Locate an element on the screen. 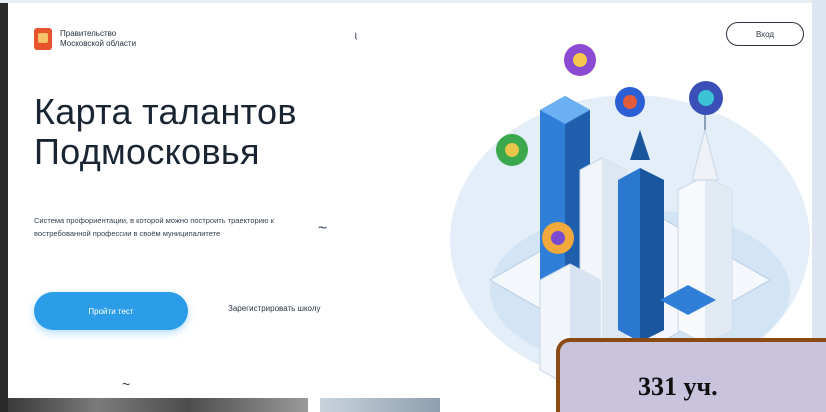  logo-text: Правительство Московской области is located at coordinates (120, 39).